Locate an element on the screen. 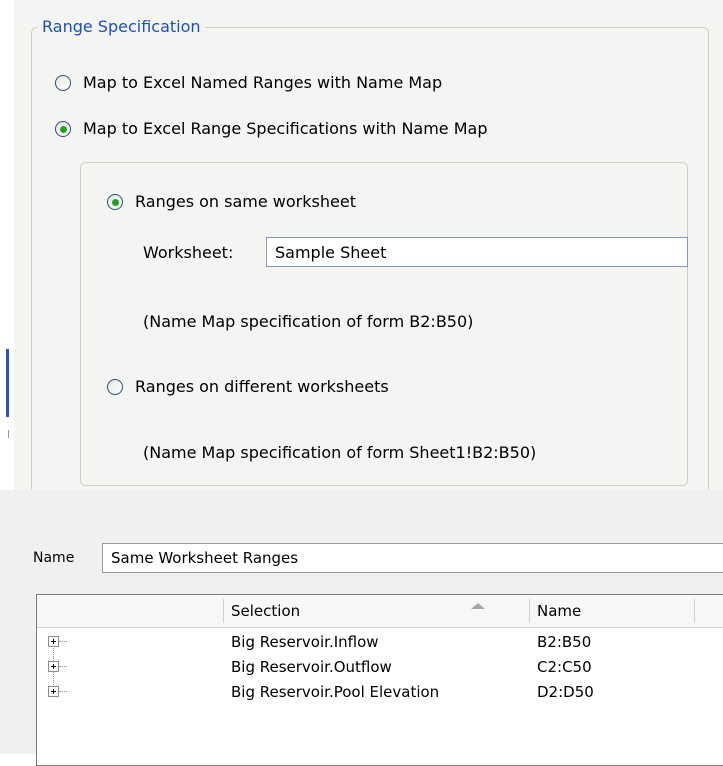  column-header-name: Name is located at coordinates (559, 611).